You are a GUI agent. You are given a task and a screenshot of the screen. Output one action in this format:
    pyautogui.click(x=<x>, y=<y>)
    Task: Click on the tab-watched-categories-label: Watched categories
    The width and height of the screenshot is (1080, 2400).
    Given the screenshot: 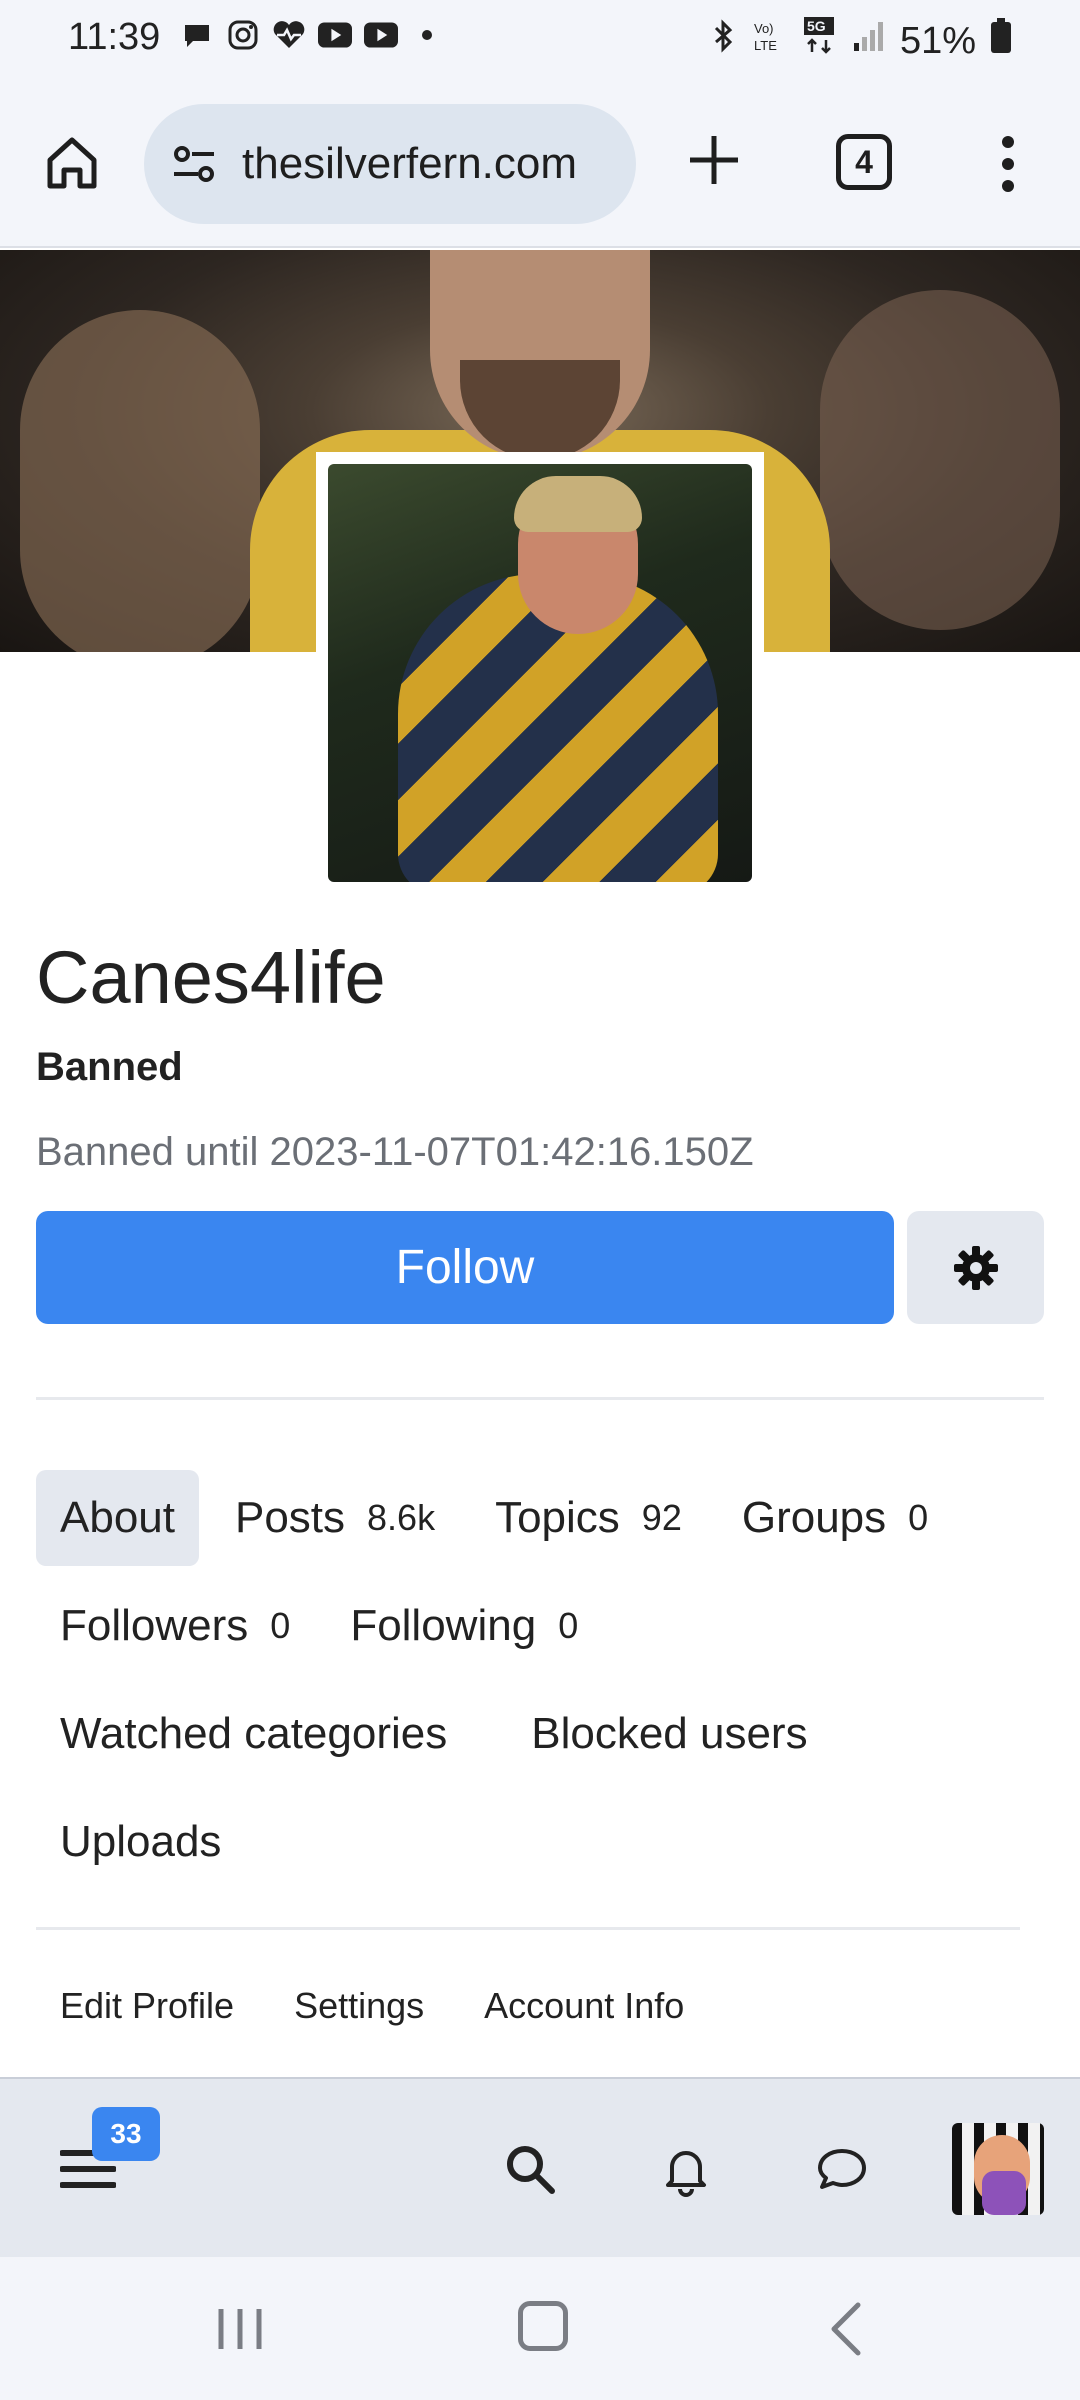 What is the action you would take?
    pyautogui.click(x=254, y=1733)
    